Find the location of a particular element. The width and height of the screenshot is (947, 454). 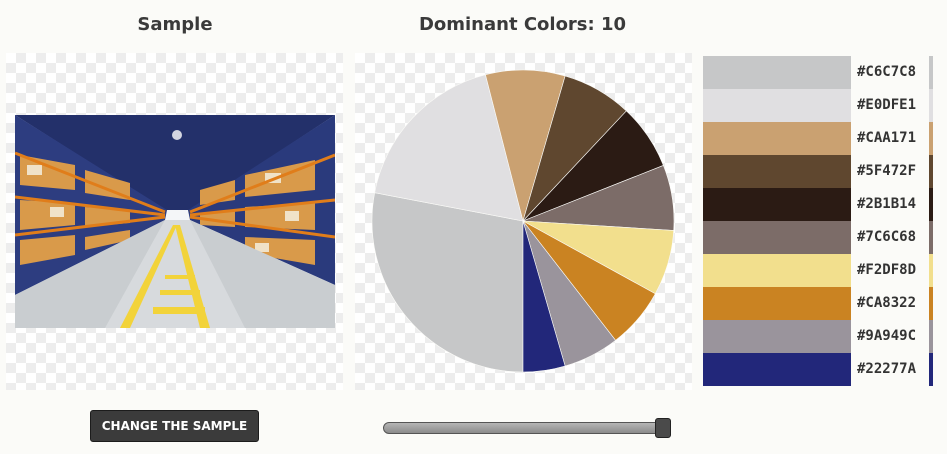

dominant-colors-label: Dominant Colors: is located at coordinates (506, 24).